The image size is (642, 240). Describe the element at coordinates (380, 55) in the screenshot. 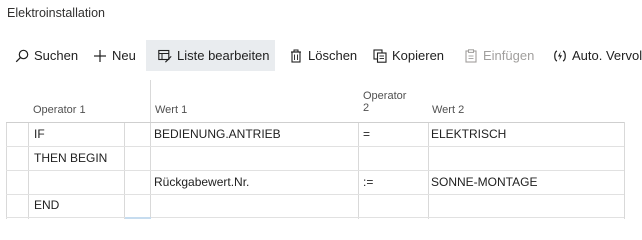

I see `copy-icon` at that location.